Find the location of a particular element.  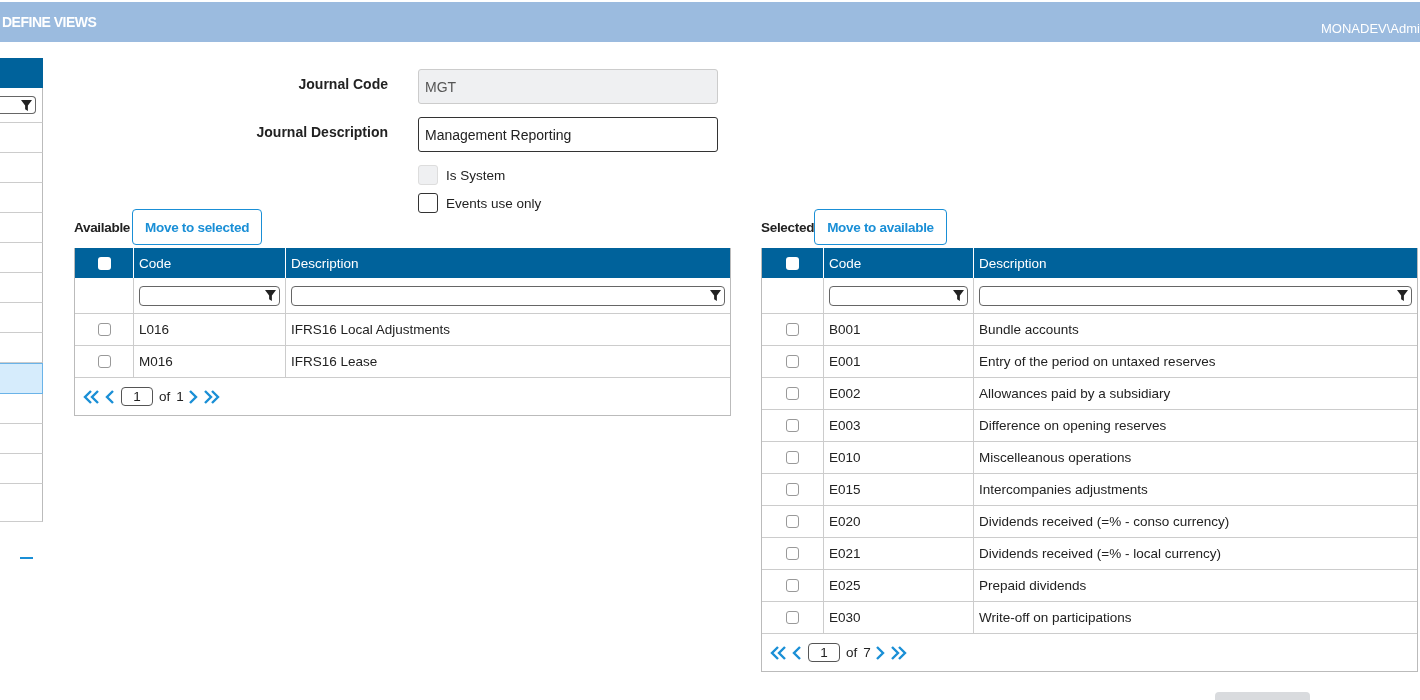

table-cell: E021 is located at coordinates (845, 553).